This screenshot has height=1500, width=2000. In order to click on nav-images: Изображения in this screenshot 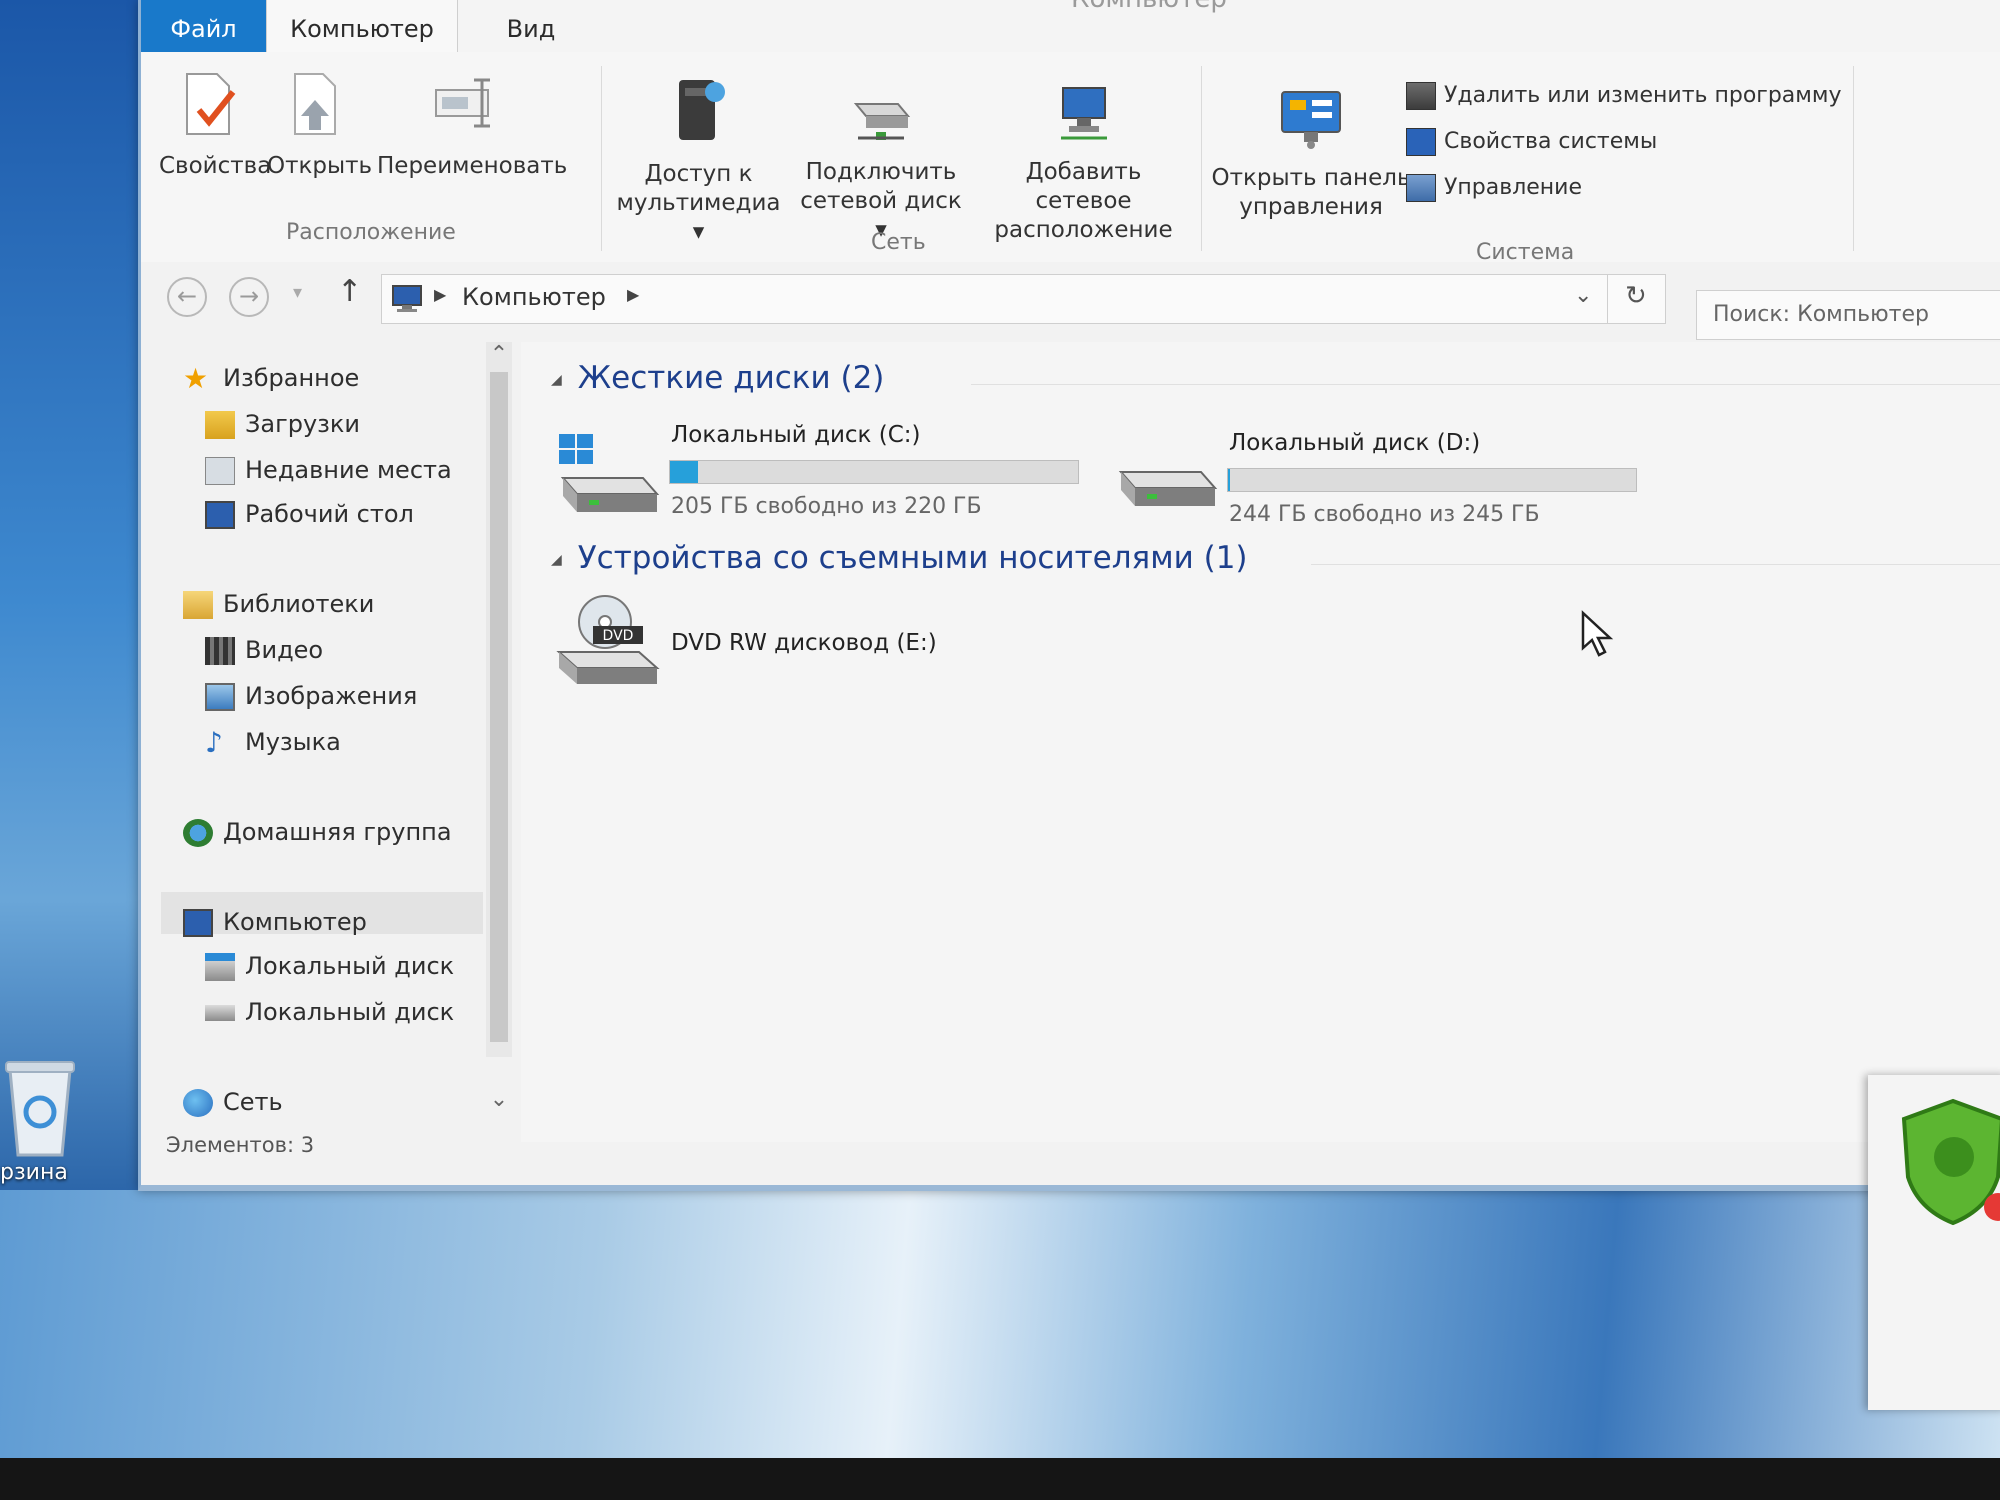, I will do `click(311, 696)`.